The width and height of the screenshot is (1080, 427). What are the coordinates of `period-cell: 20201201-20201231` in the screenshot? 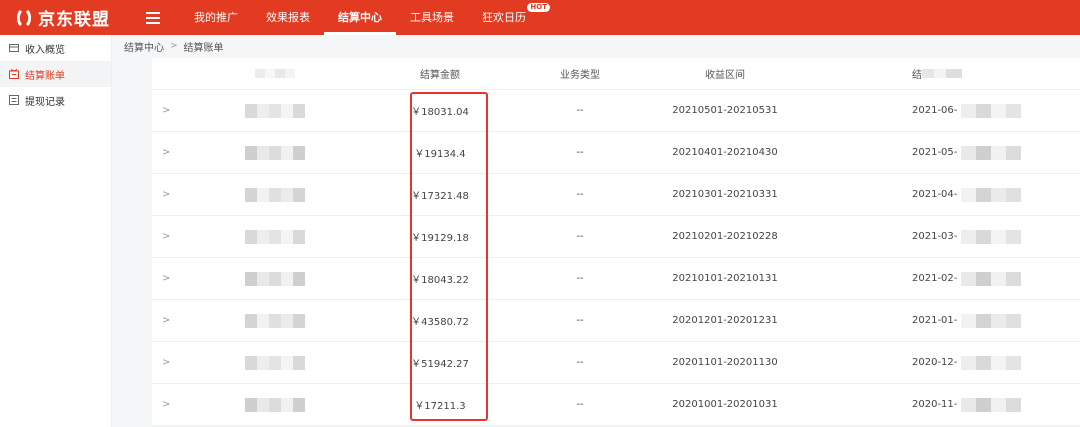 It's located at (725, 320).